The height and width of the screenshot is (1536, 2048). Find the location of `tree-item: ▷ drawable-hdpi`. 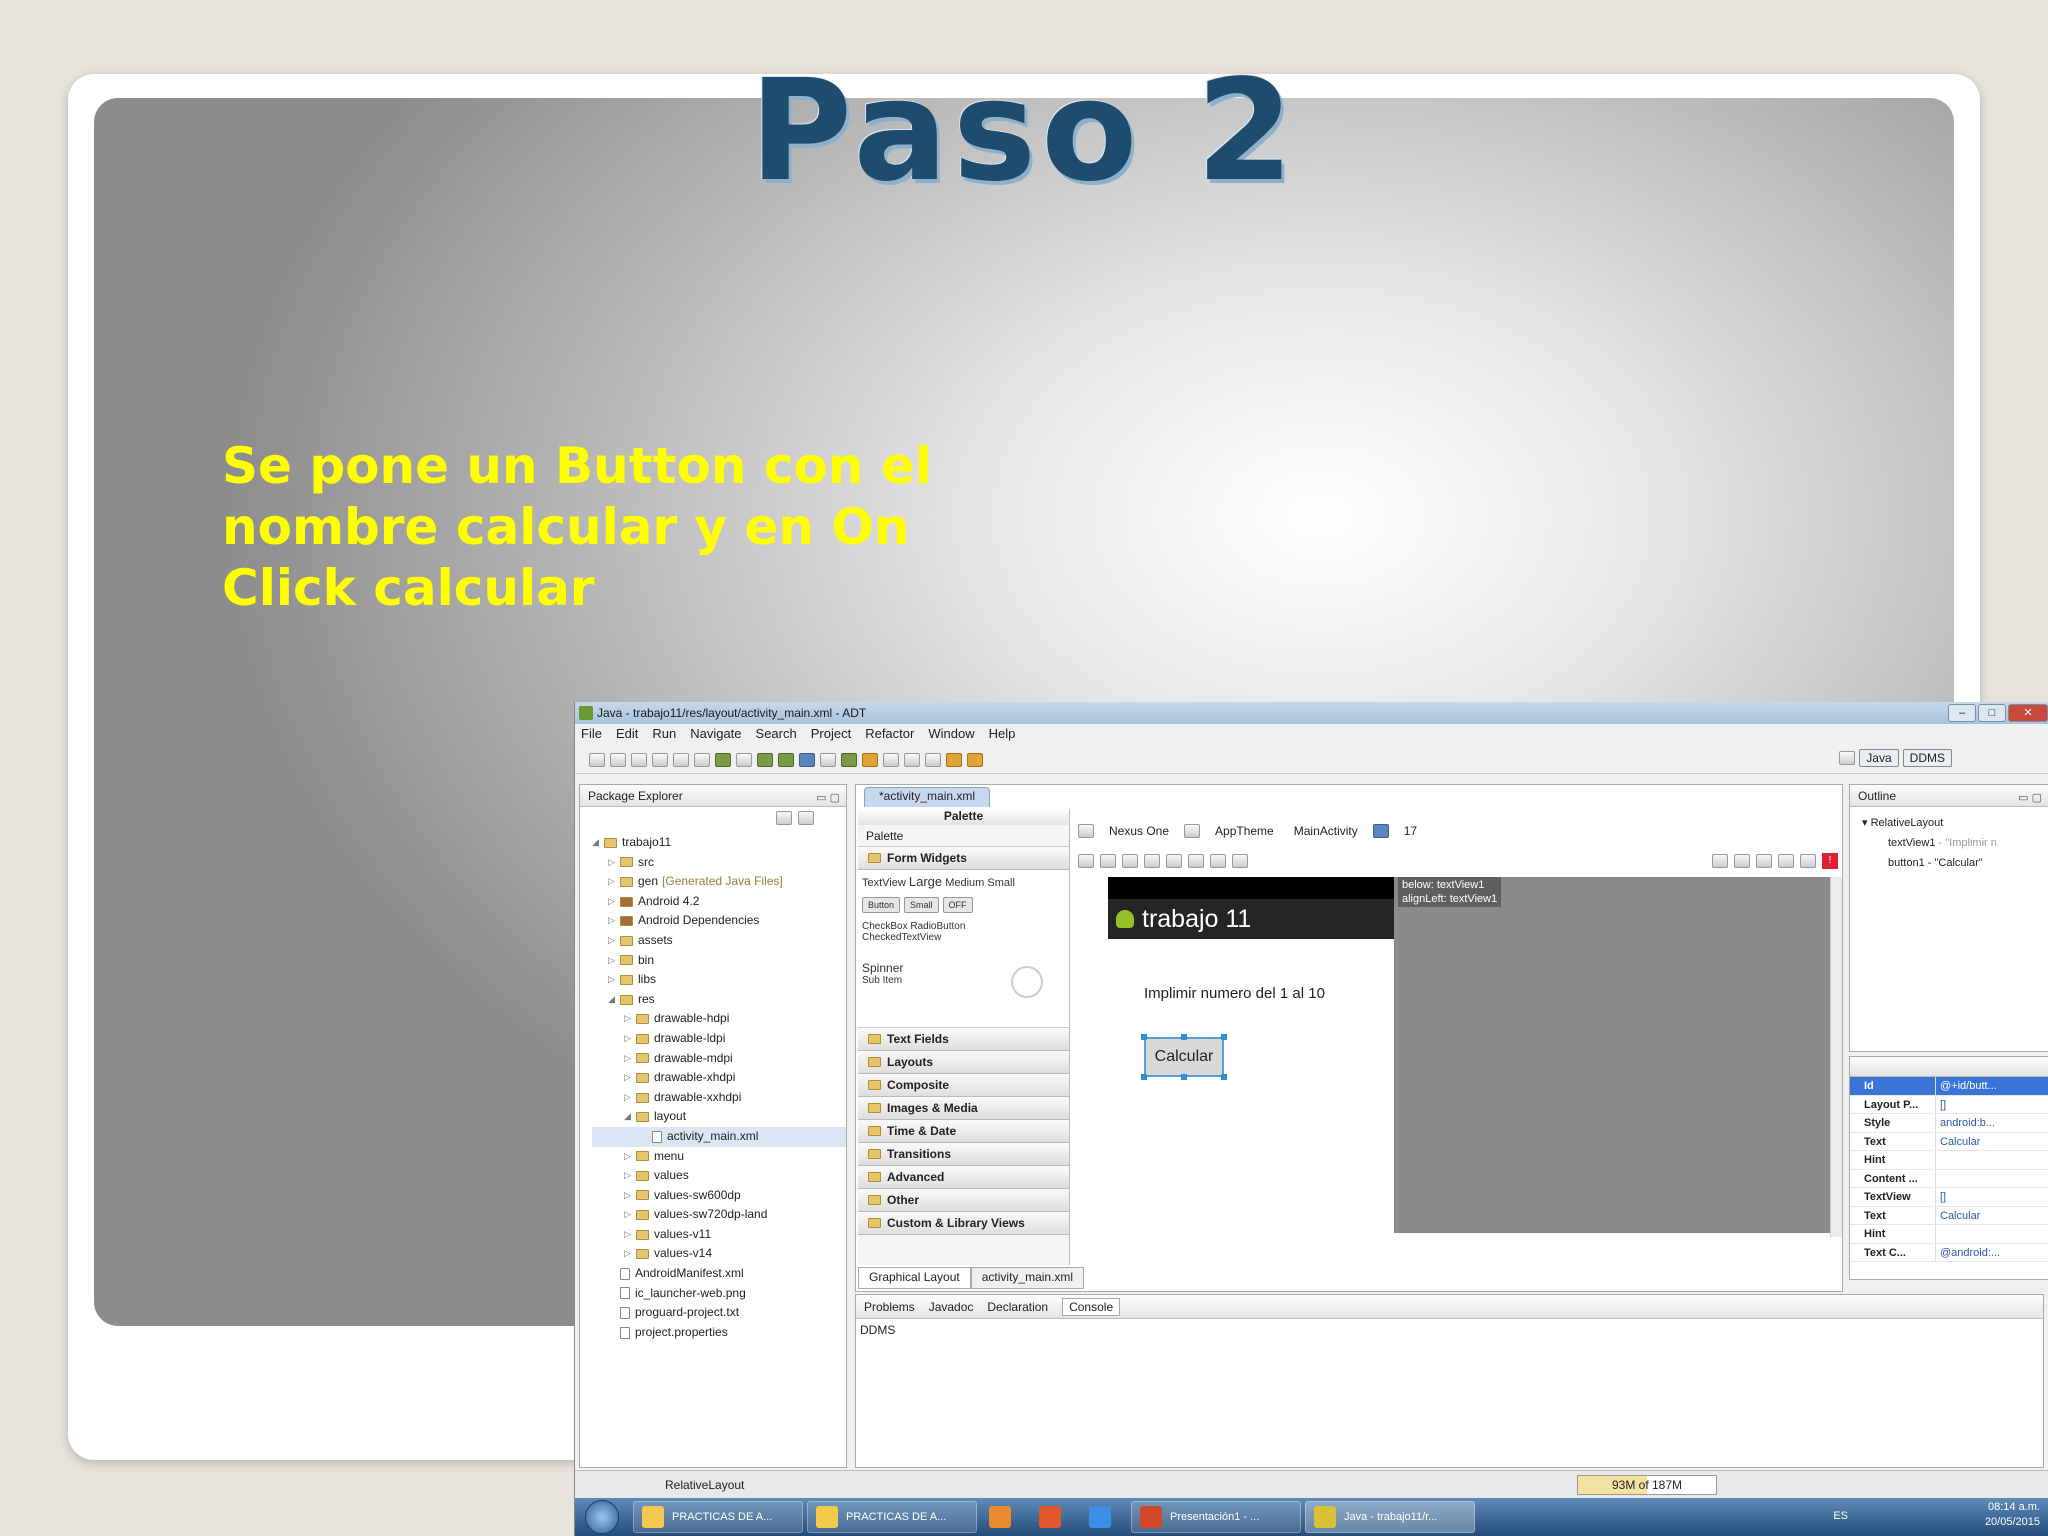

tree-item: ▷ drawable-hdpi is located at coordinates (719, 1019).